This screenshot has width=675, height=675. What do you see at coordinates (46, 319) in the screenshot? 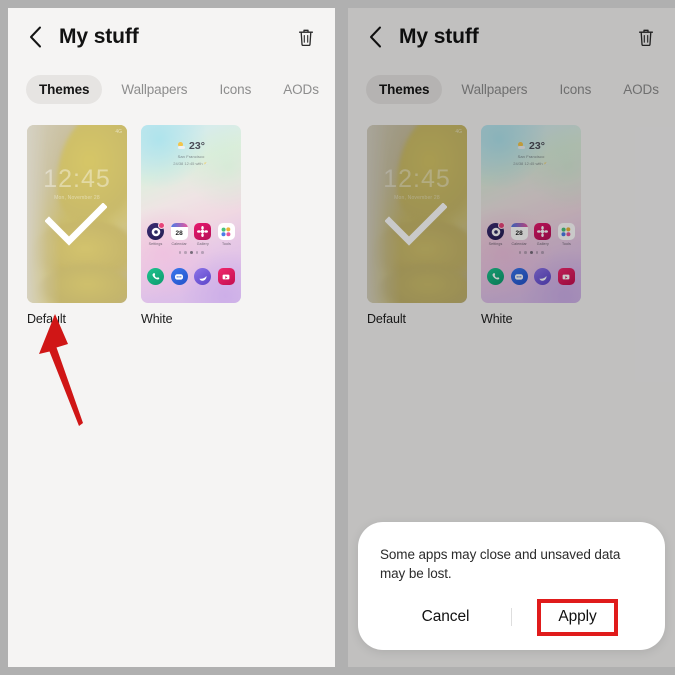
I see `theme-label-default: Default` at bounding box center [46, 319].